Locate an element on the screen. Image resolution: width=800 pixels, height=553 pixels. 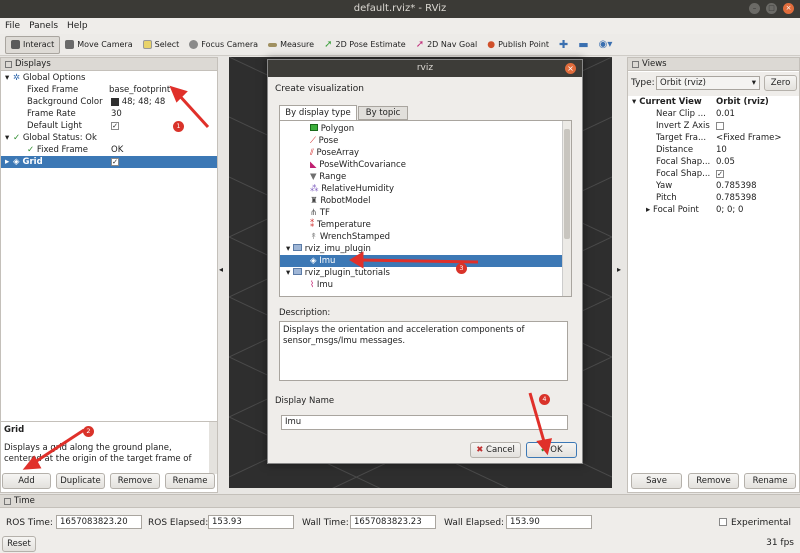
list-item: ⋔ TF is located at coordinates (320, 213).